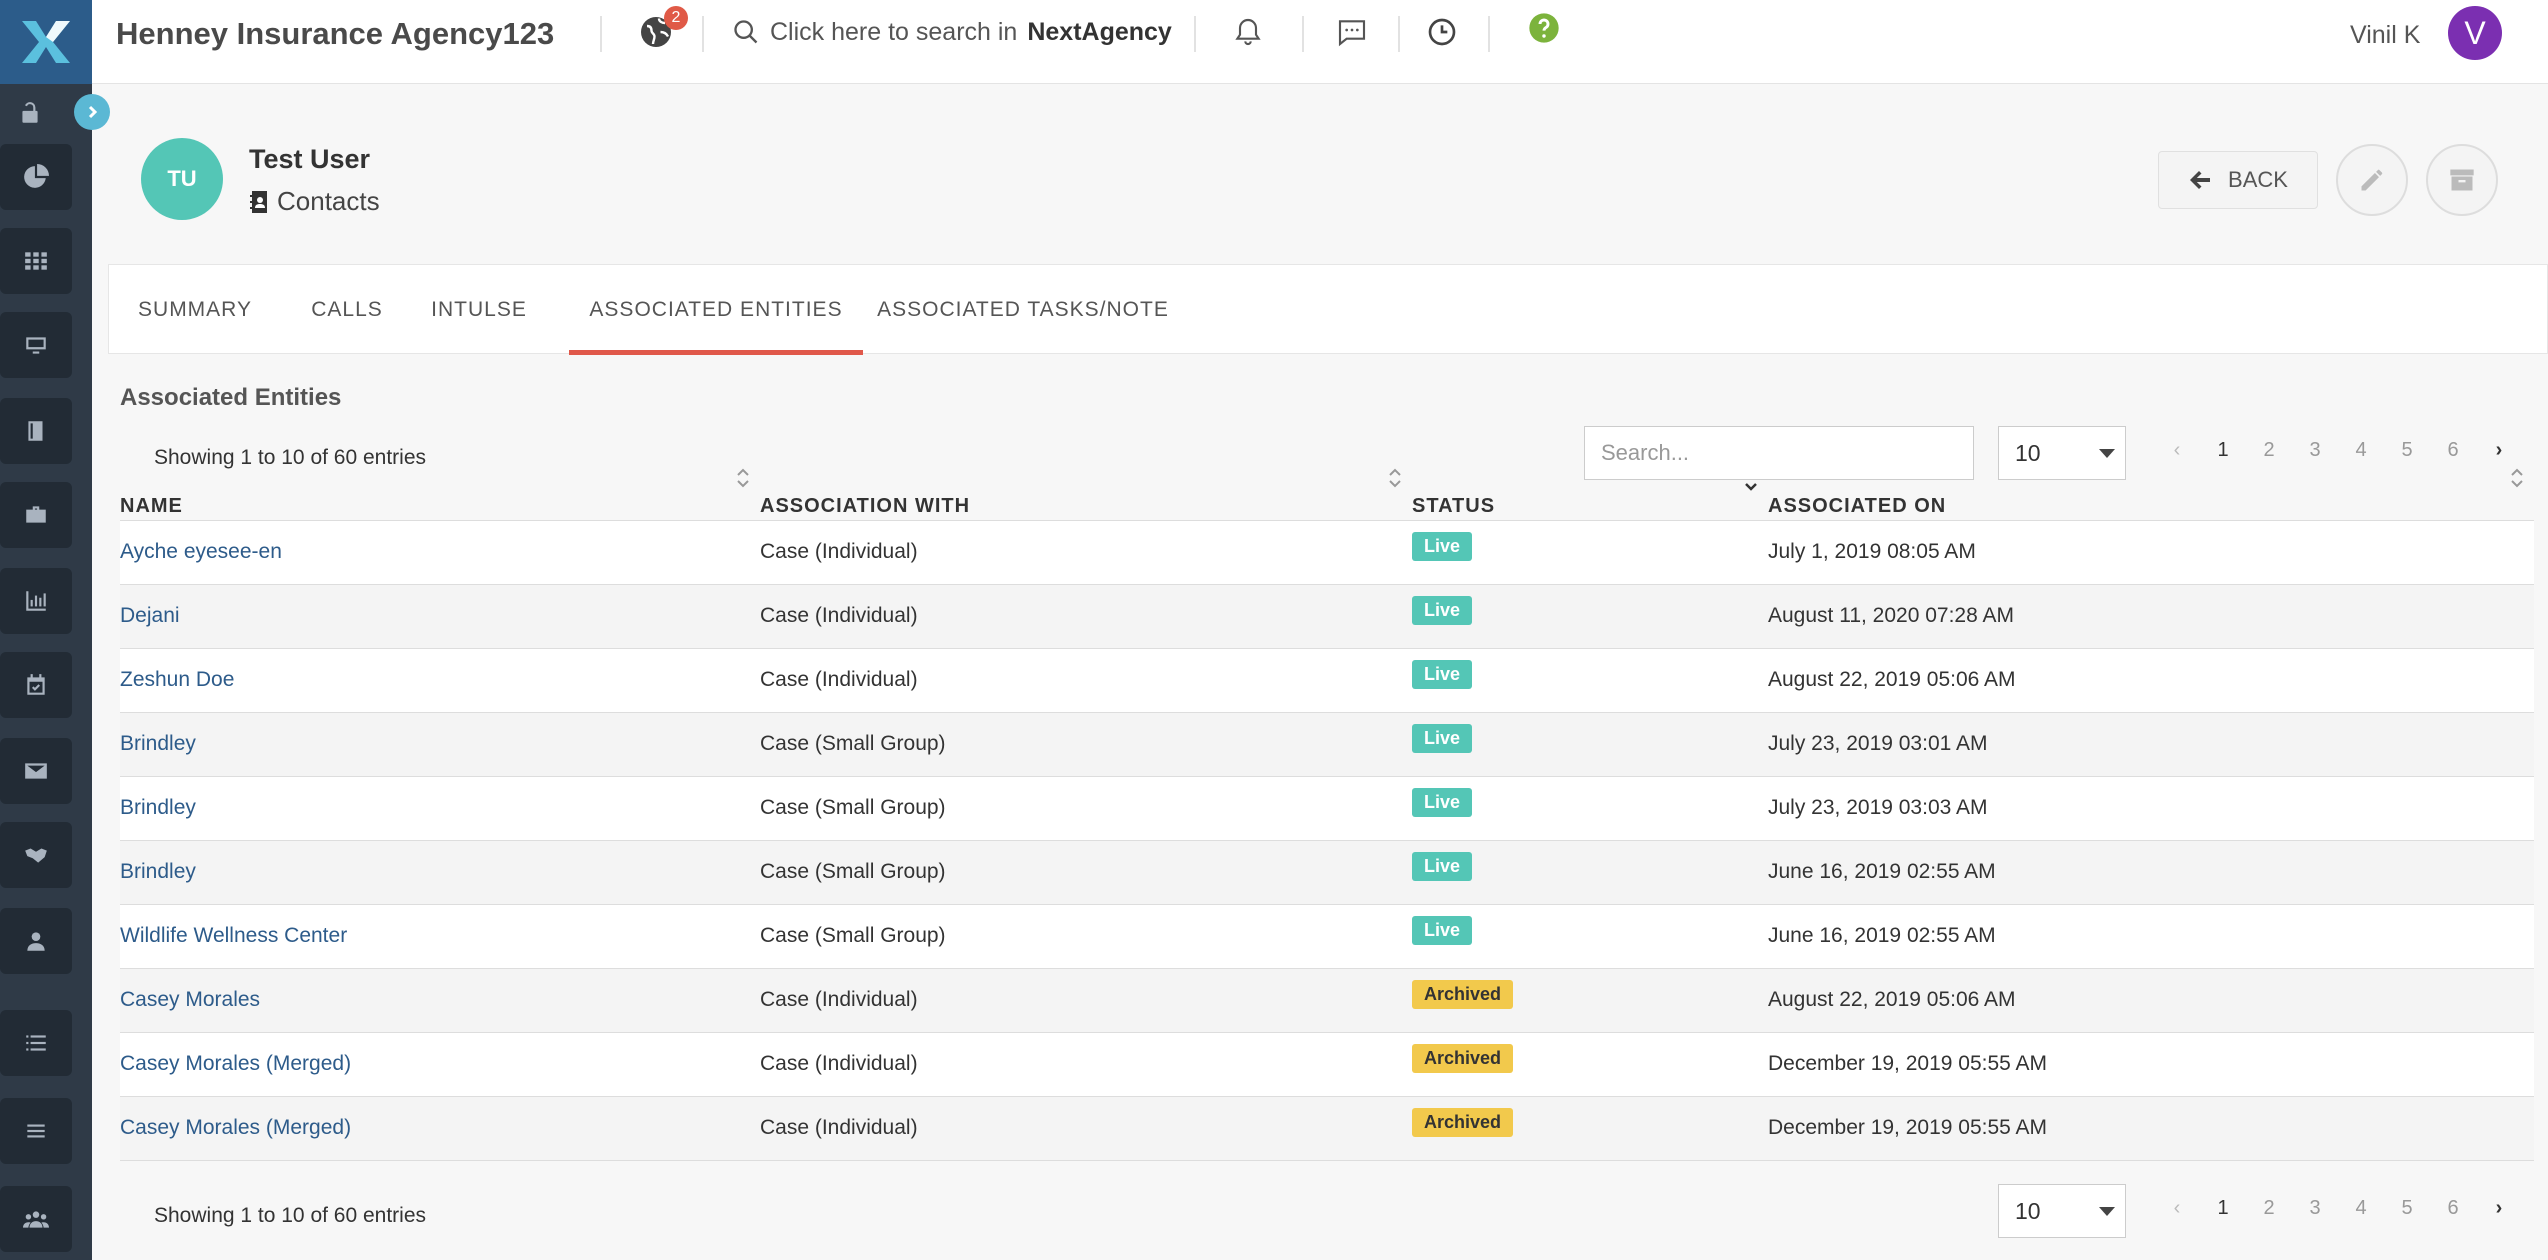 The width and height of the screenshot is (2548, 1260). What do you see at coordinates (177, 679) in the screenshot?
I see `entity-name-link: Zeshun Doe` at bounding box center [177, 679].